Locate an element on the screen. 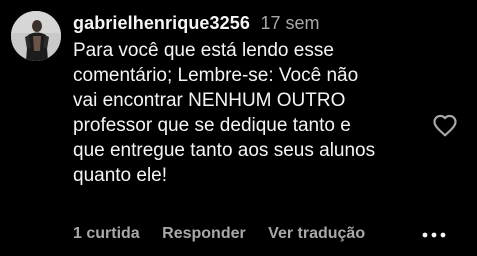  ellipsis-icon is located at coordinates (434, 235).